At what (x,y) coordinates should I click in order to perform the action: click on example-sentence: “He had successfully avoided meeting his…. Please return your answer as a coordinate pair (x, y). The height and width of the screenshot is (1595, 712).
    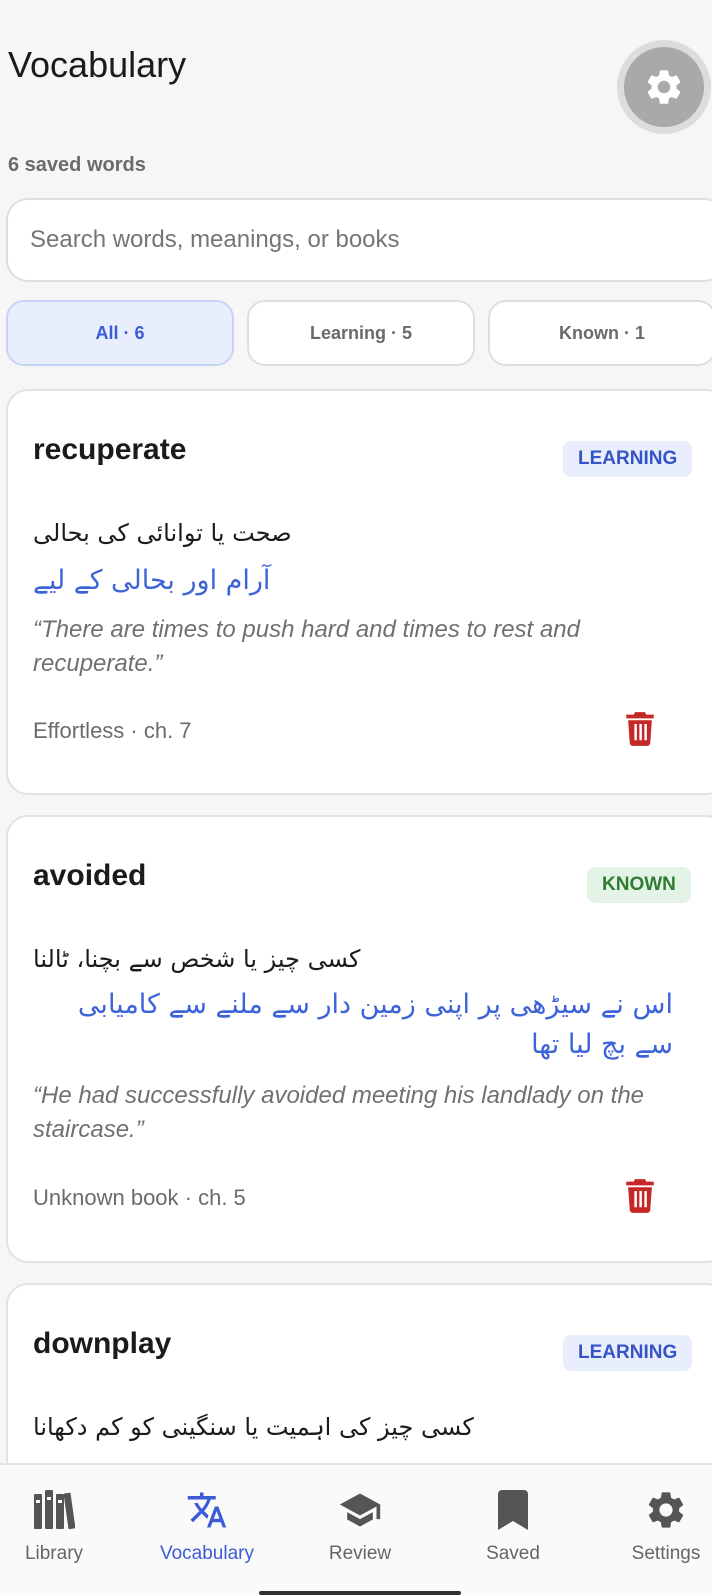
    Looking at the image, I should click on (339, 1112).